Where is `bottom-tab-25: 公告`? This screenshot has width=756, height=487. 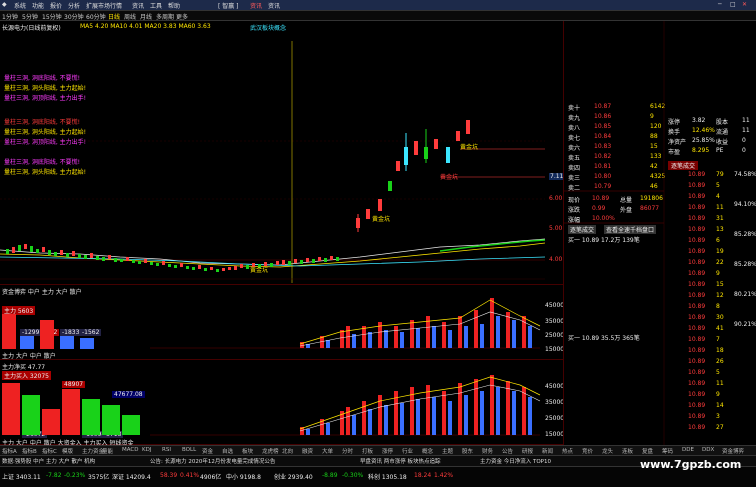
bottom-tab-25: 公告 is located at coordinates (507, 451).